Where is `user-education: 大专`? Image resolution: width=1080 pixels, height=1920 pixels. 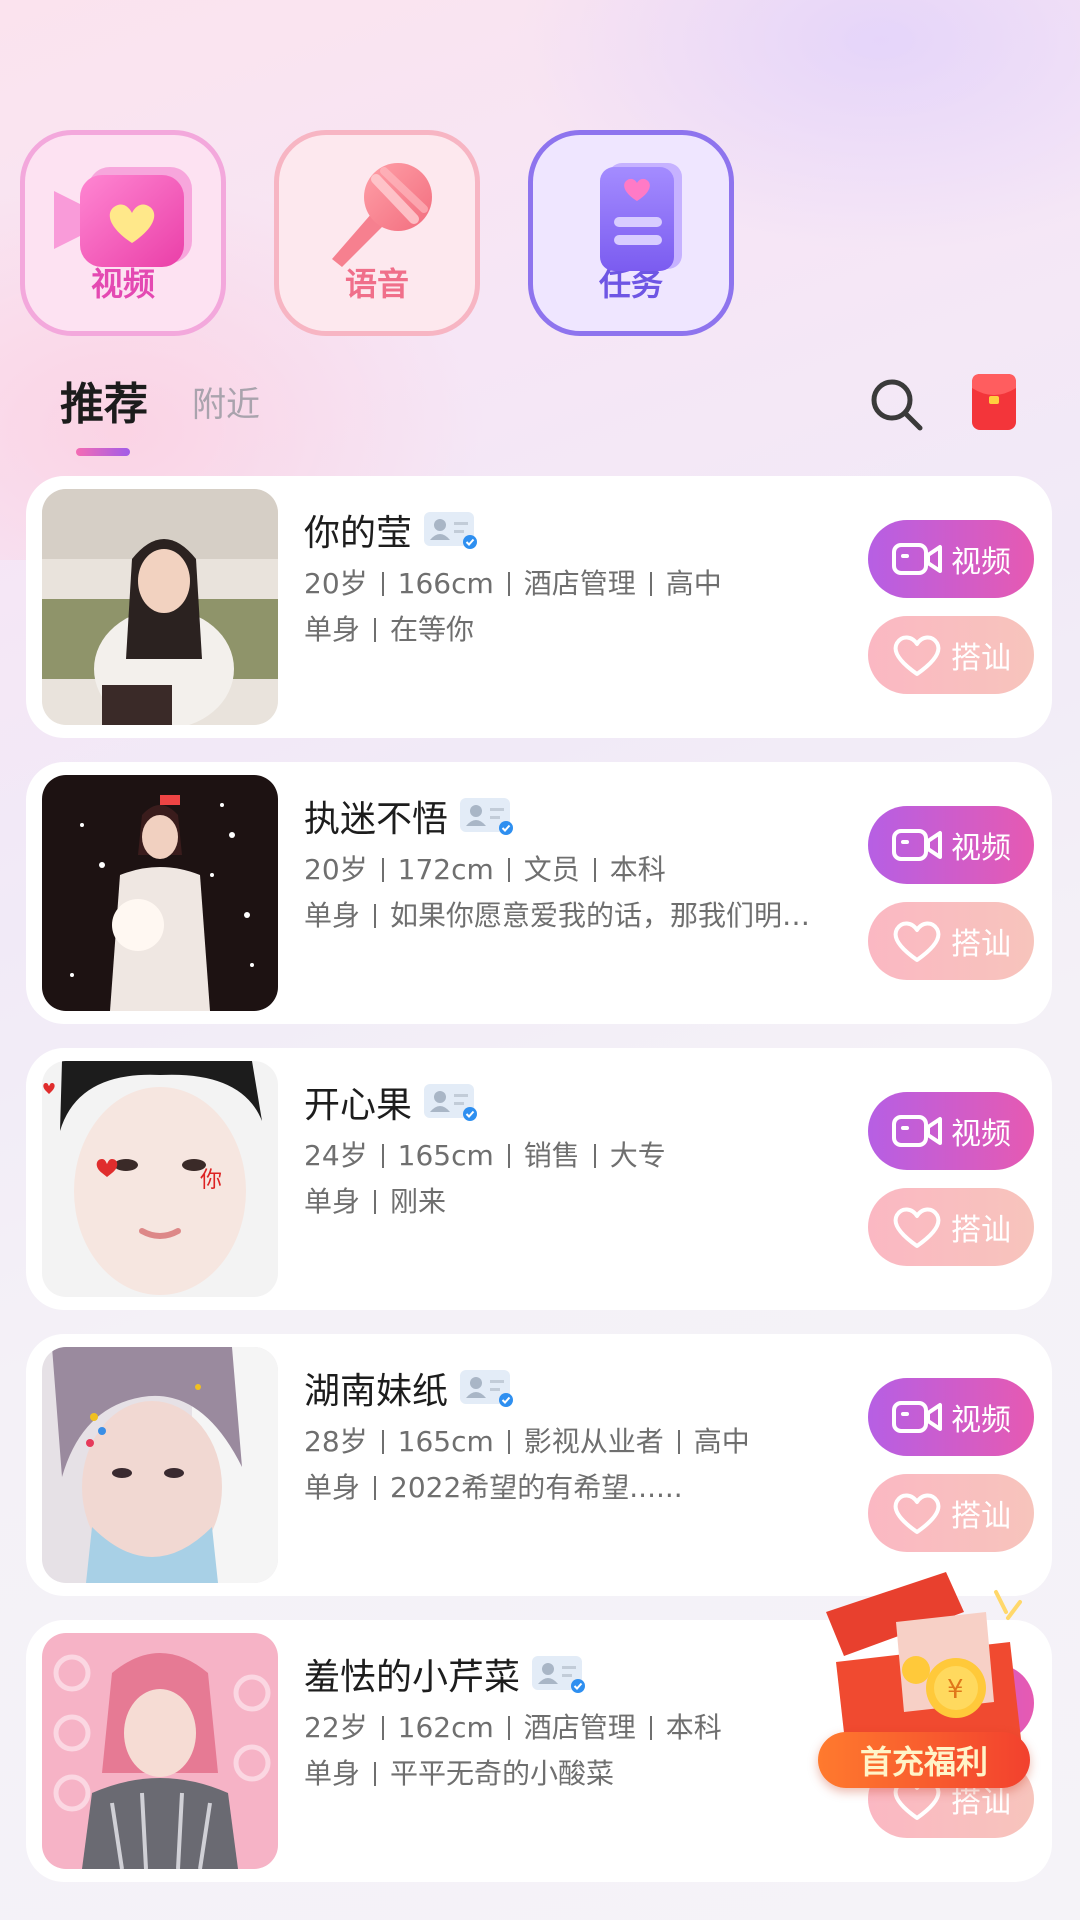 user-education: 大专 is located at coordinates (637, 1155).